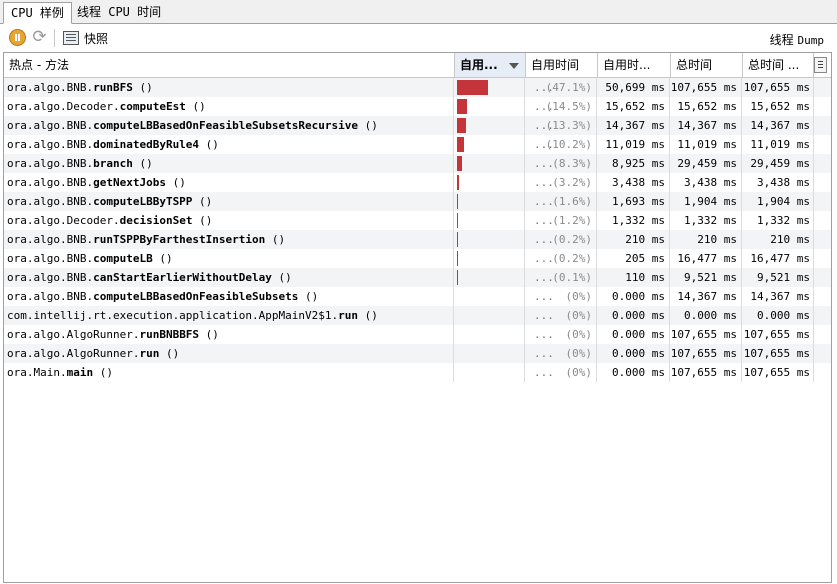  What do you see at coordinates (80, 372) in the screenshot?
I see `method-name: main` at bounding box center [80, 372].